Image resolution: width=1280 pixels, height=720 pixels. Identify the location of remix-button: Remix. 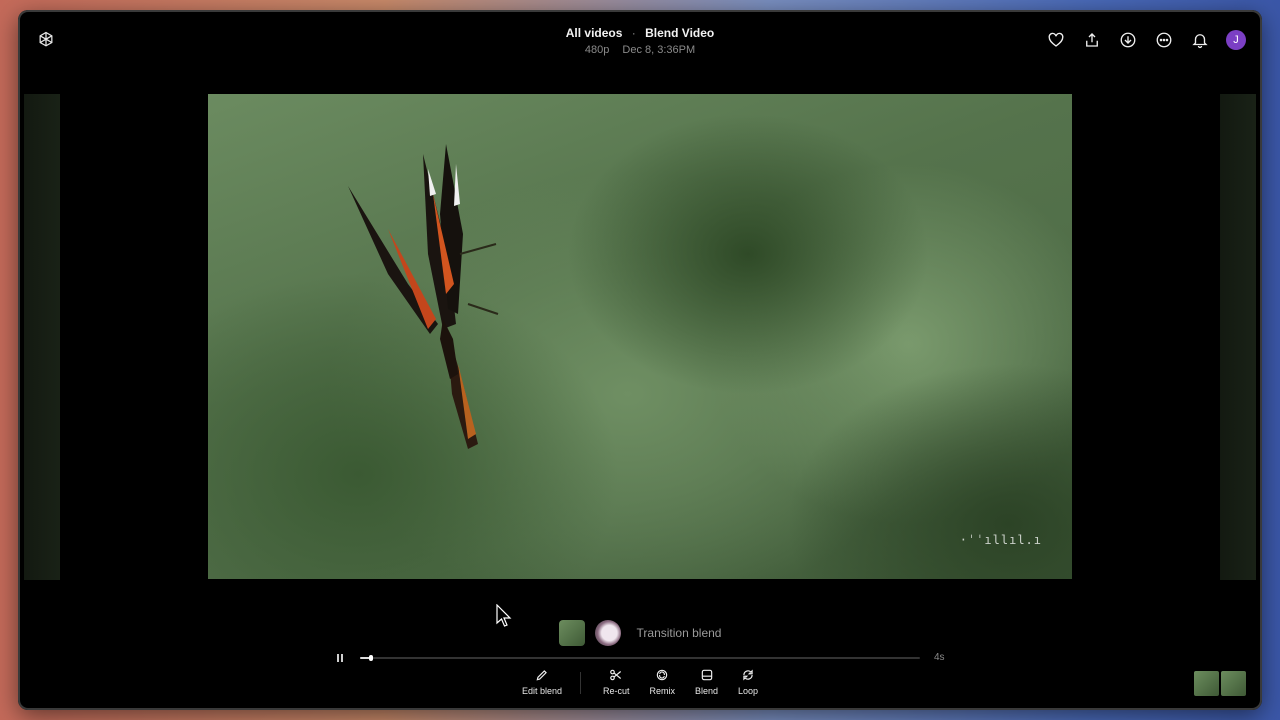
(662, 682).